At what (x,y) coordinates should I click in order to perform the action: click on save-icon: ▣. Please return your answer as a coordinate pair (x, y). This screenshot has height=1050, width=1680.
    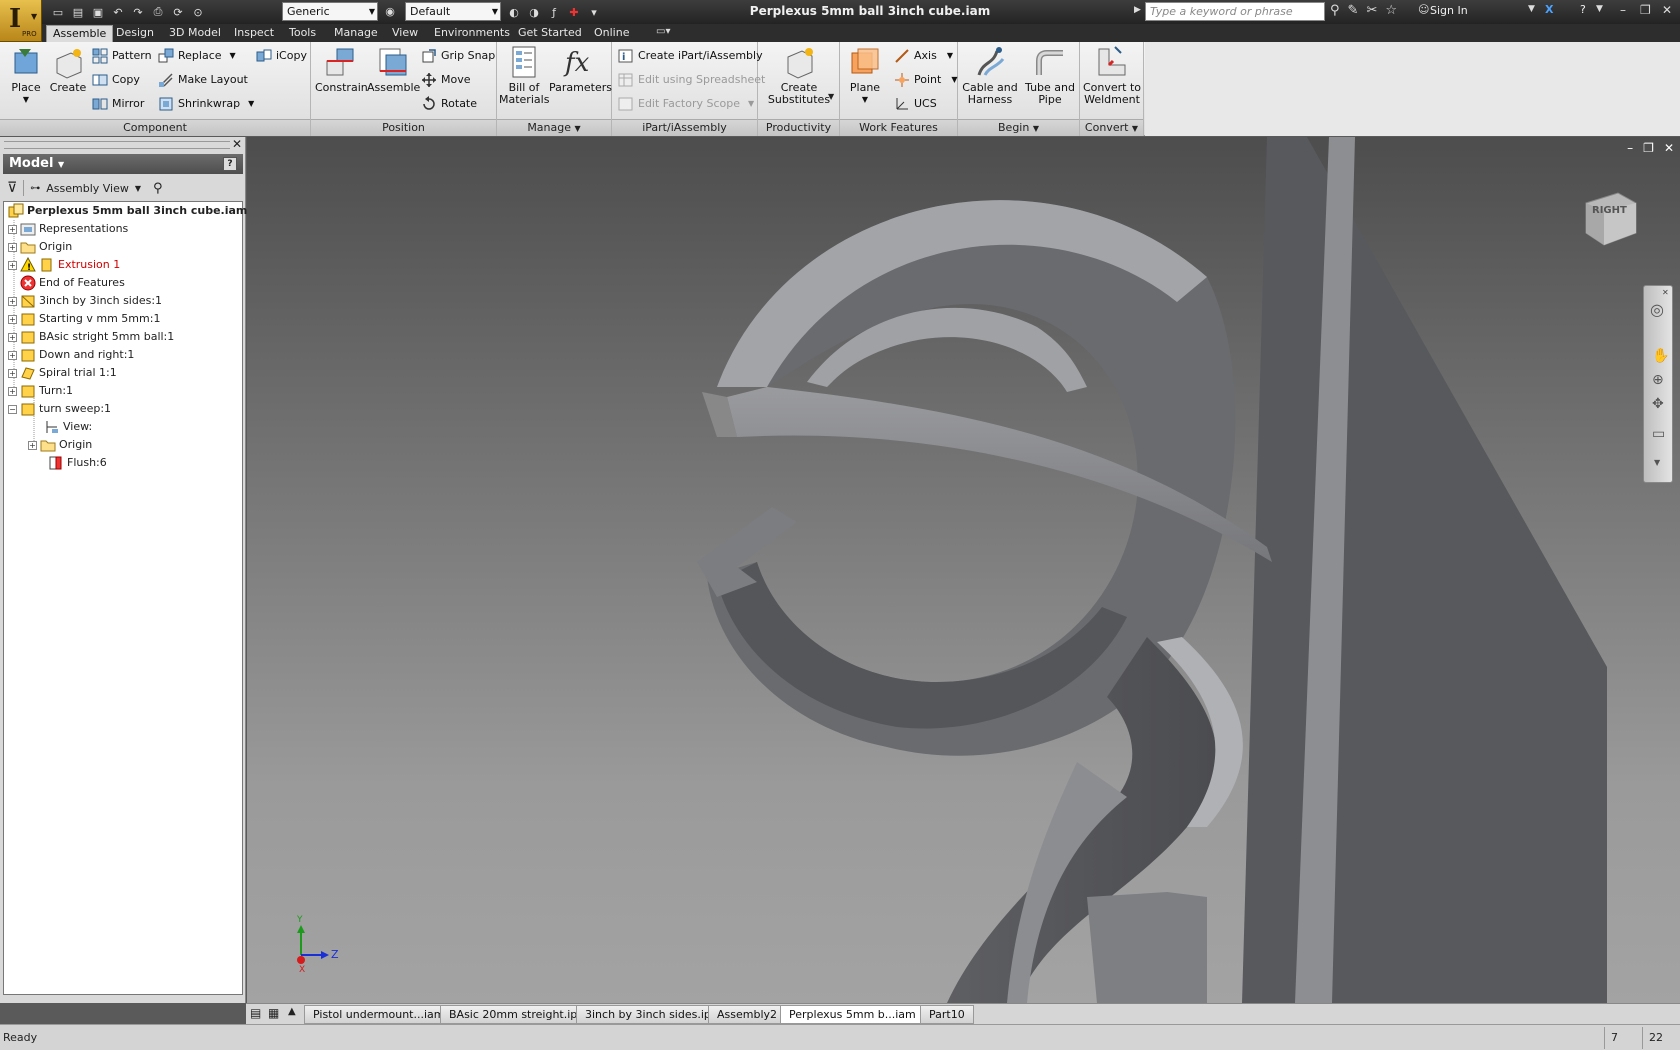
    Looking at the image, I should click on (98, 12).